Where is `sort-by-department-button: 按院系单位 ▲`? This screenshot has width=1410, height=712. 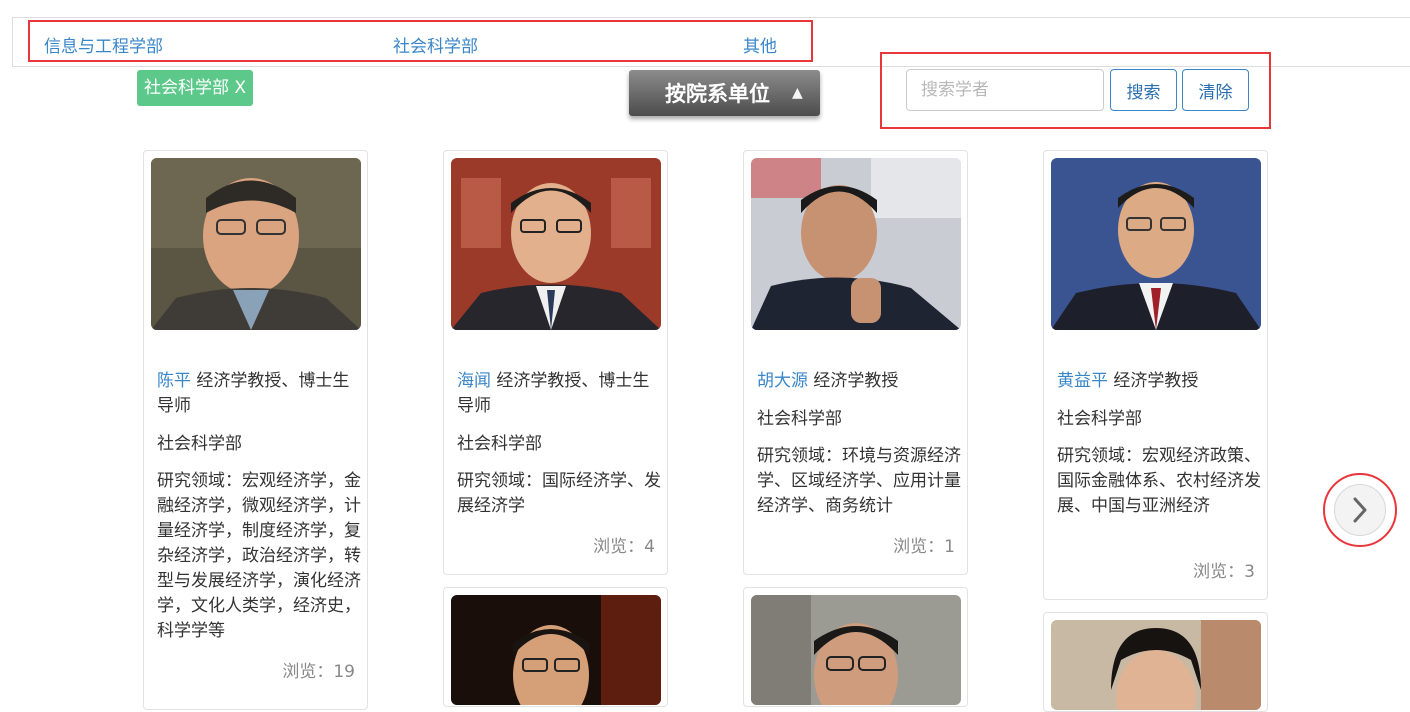 sort-by-department-button: 按院系单位 ▲ is located at coordinates (724, 93).